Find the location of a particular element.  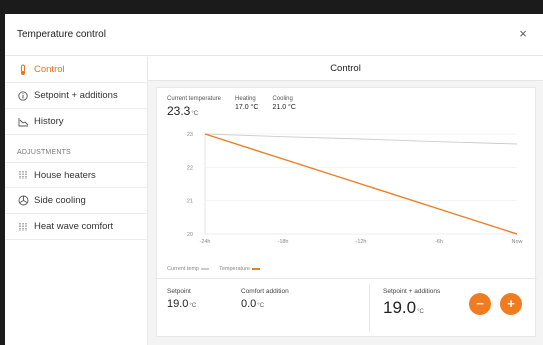

setpoint-block: Setpoint 19.0°C is located at coordinates (181, 299).